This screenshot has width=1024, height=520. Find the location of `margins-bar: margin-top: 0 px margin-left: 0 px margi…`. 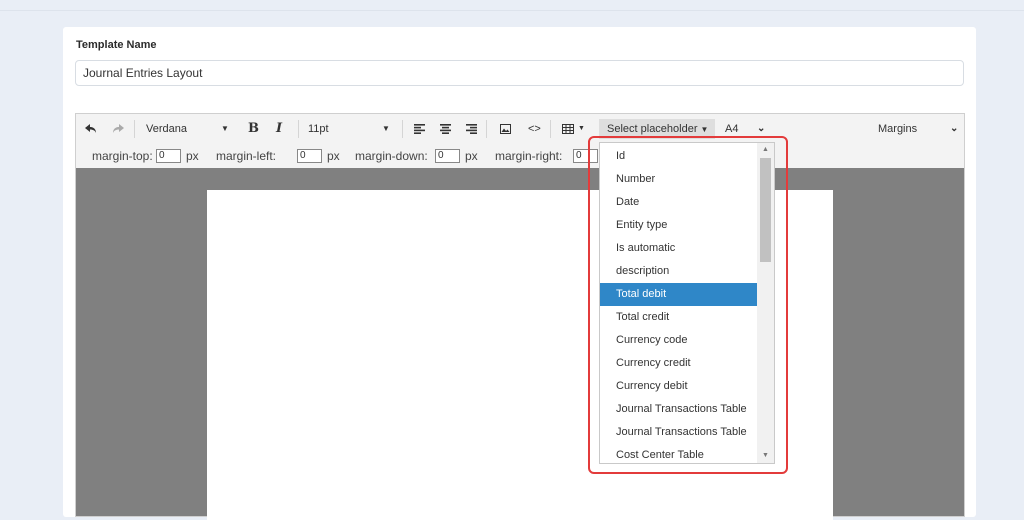

margins-bar: margin-top: 0 px margin-left: 0 px margi… is located at coordinates (520, 156).